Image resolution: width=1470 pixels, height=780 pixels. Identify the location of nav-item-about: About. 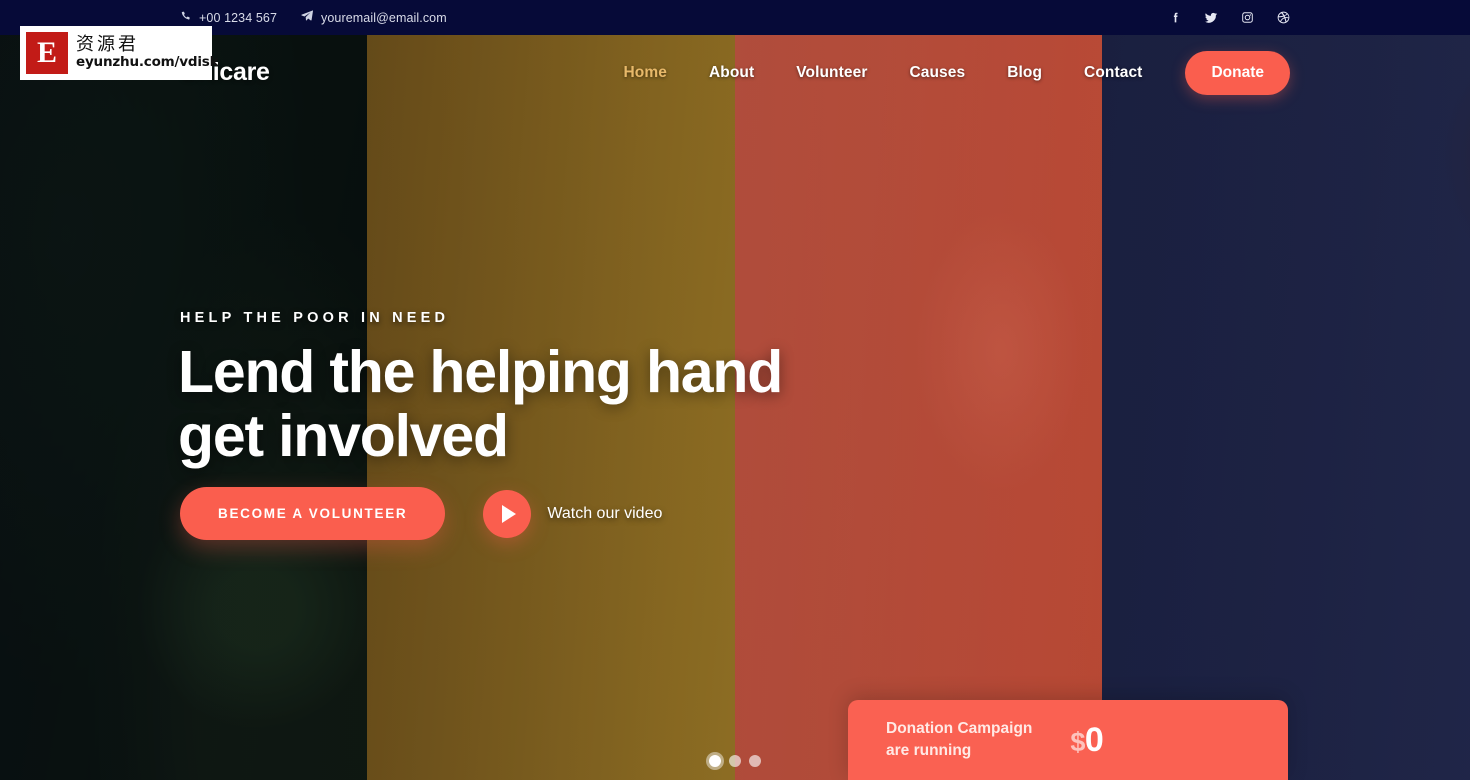
(731, 73).